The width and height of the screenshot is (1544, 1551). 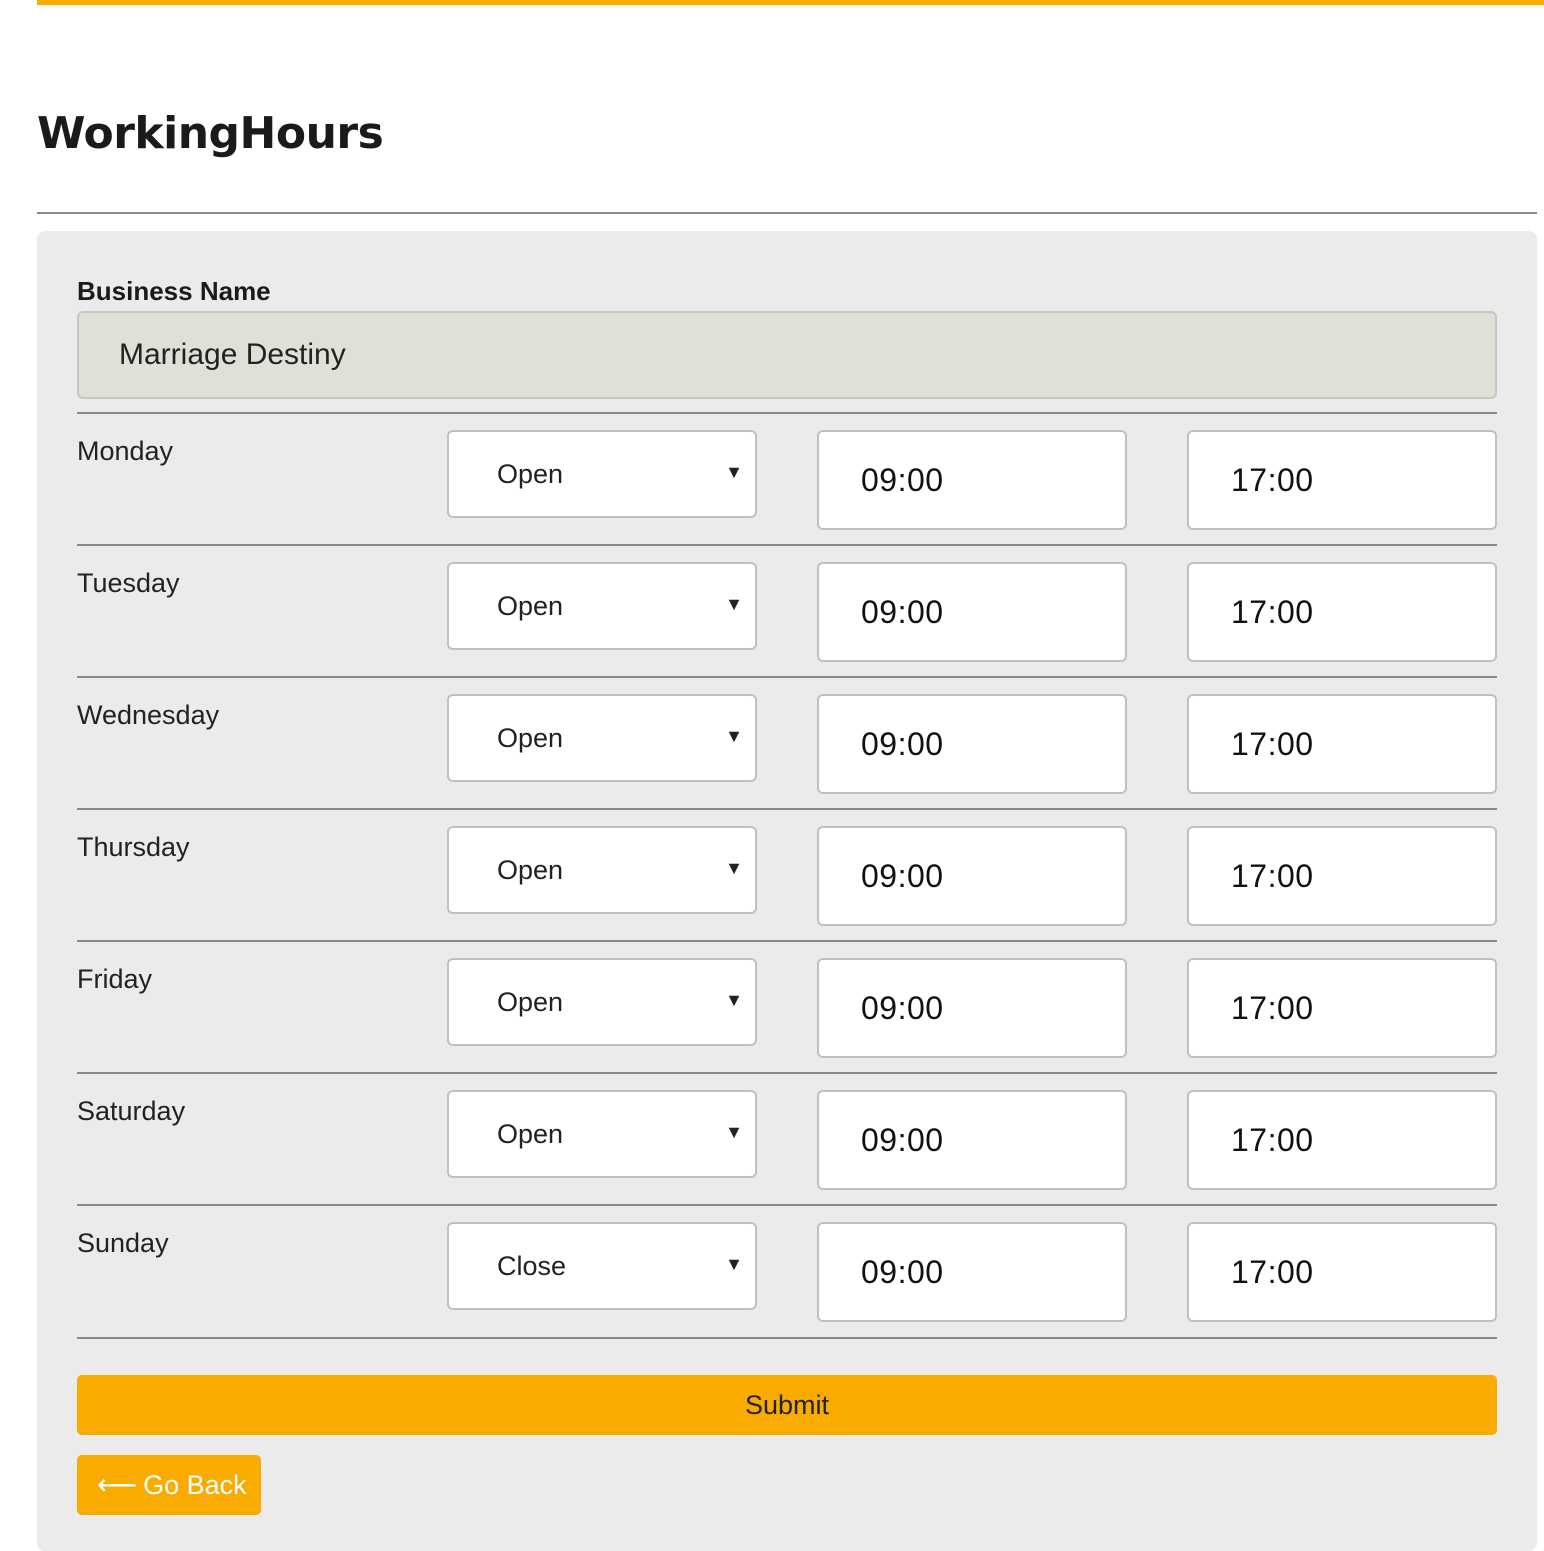 I want to click on day-row-thursday: Thursday Open ▼ 09:00 17:00, so click(x=787, y=874).